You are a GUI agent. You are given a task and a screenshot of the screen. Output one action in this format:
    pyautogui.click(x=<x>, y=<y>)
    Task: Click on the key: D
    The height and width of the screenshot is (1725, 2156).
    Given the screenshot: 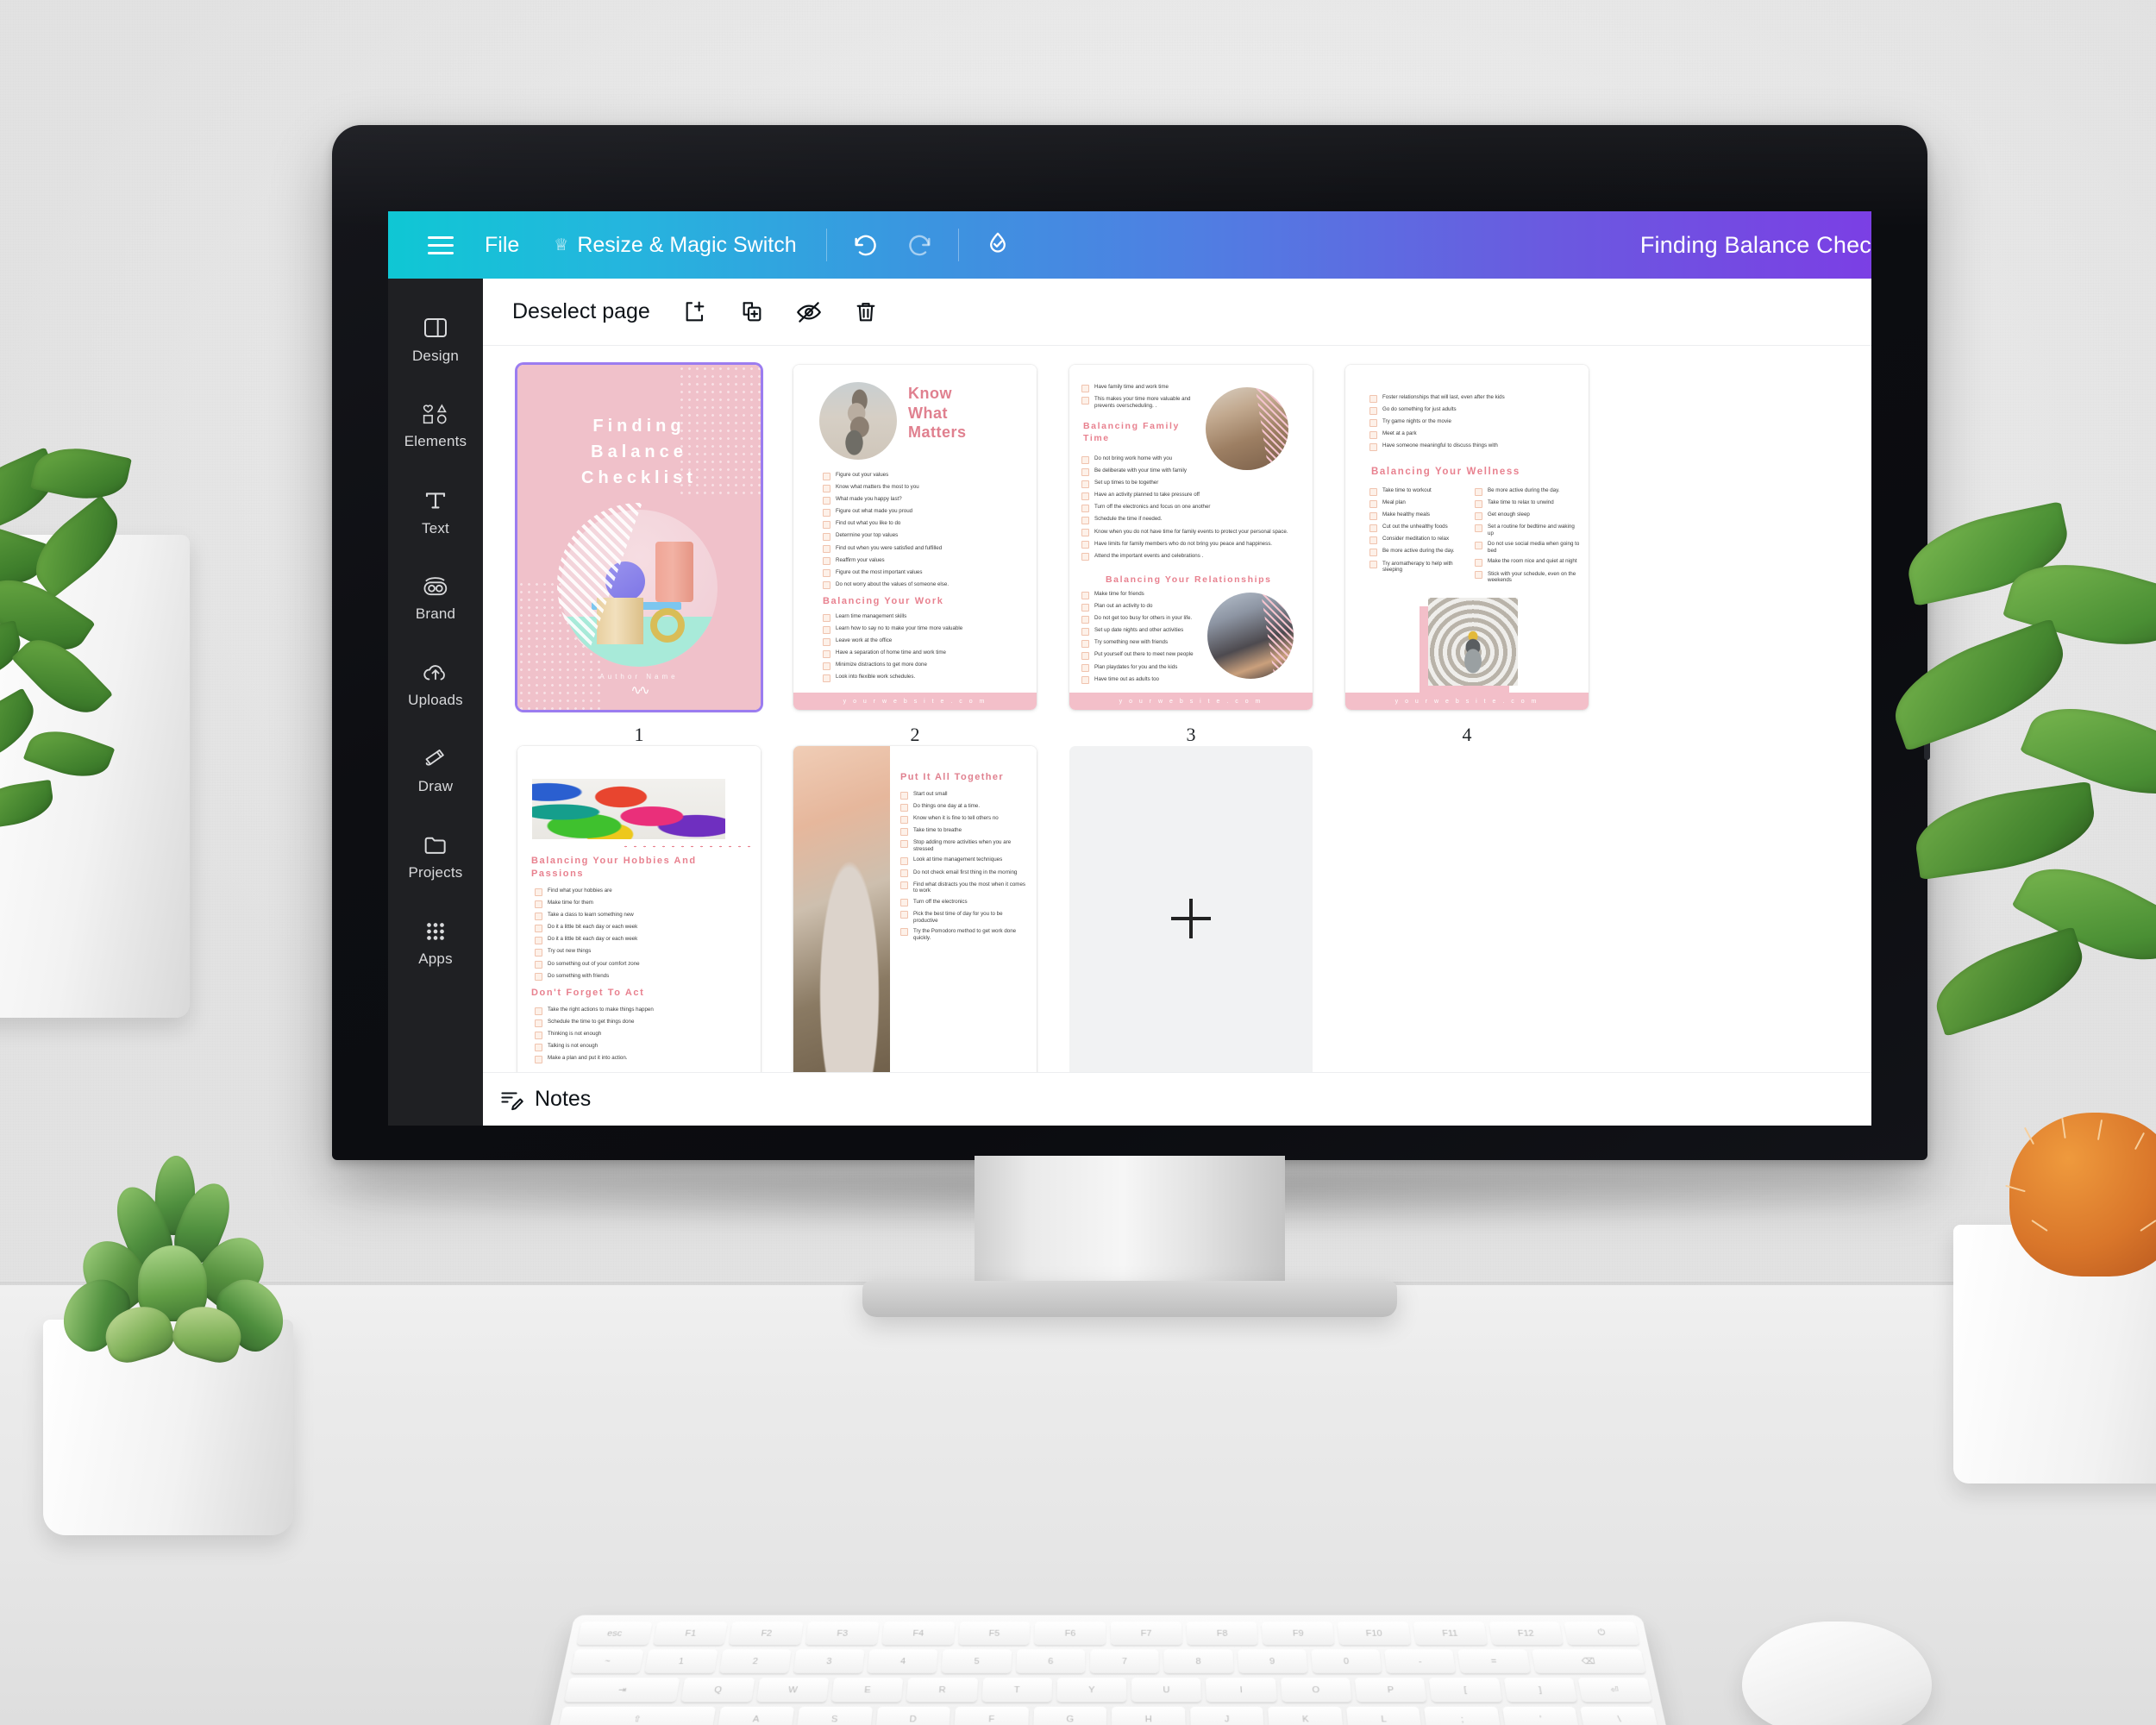 What is the action you would take?
    pyautogui.click(x=912, y=1716)
    